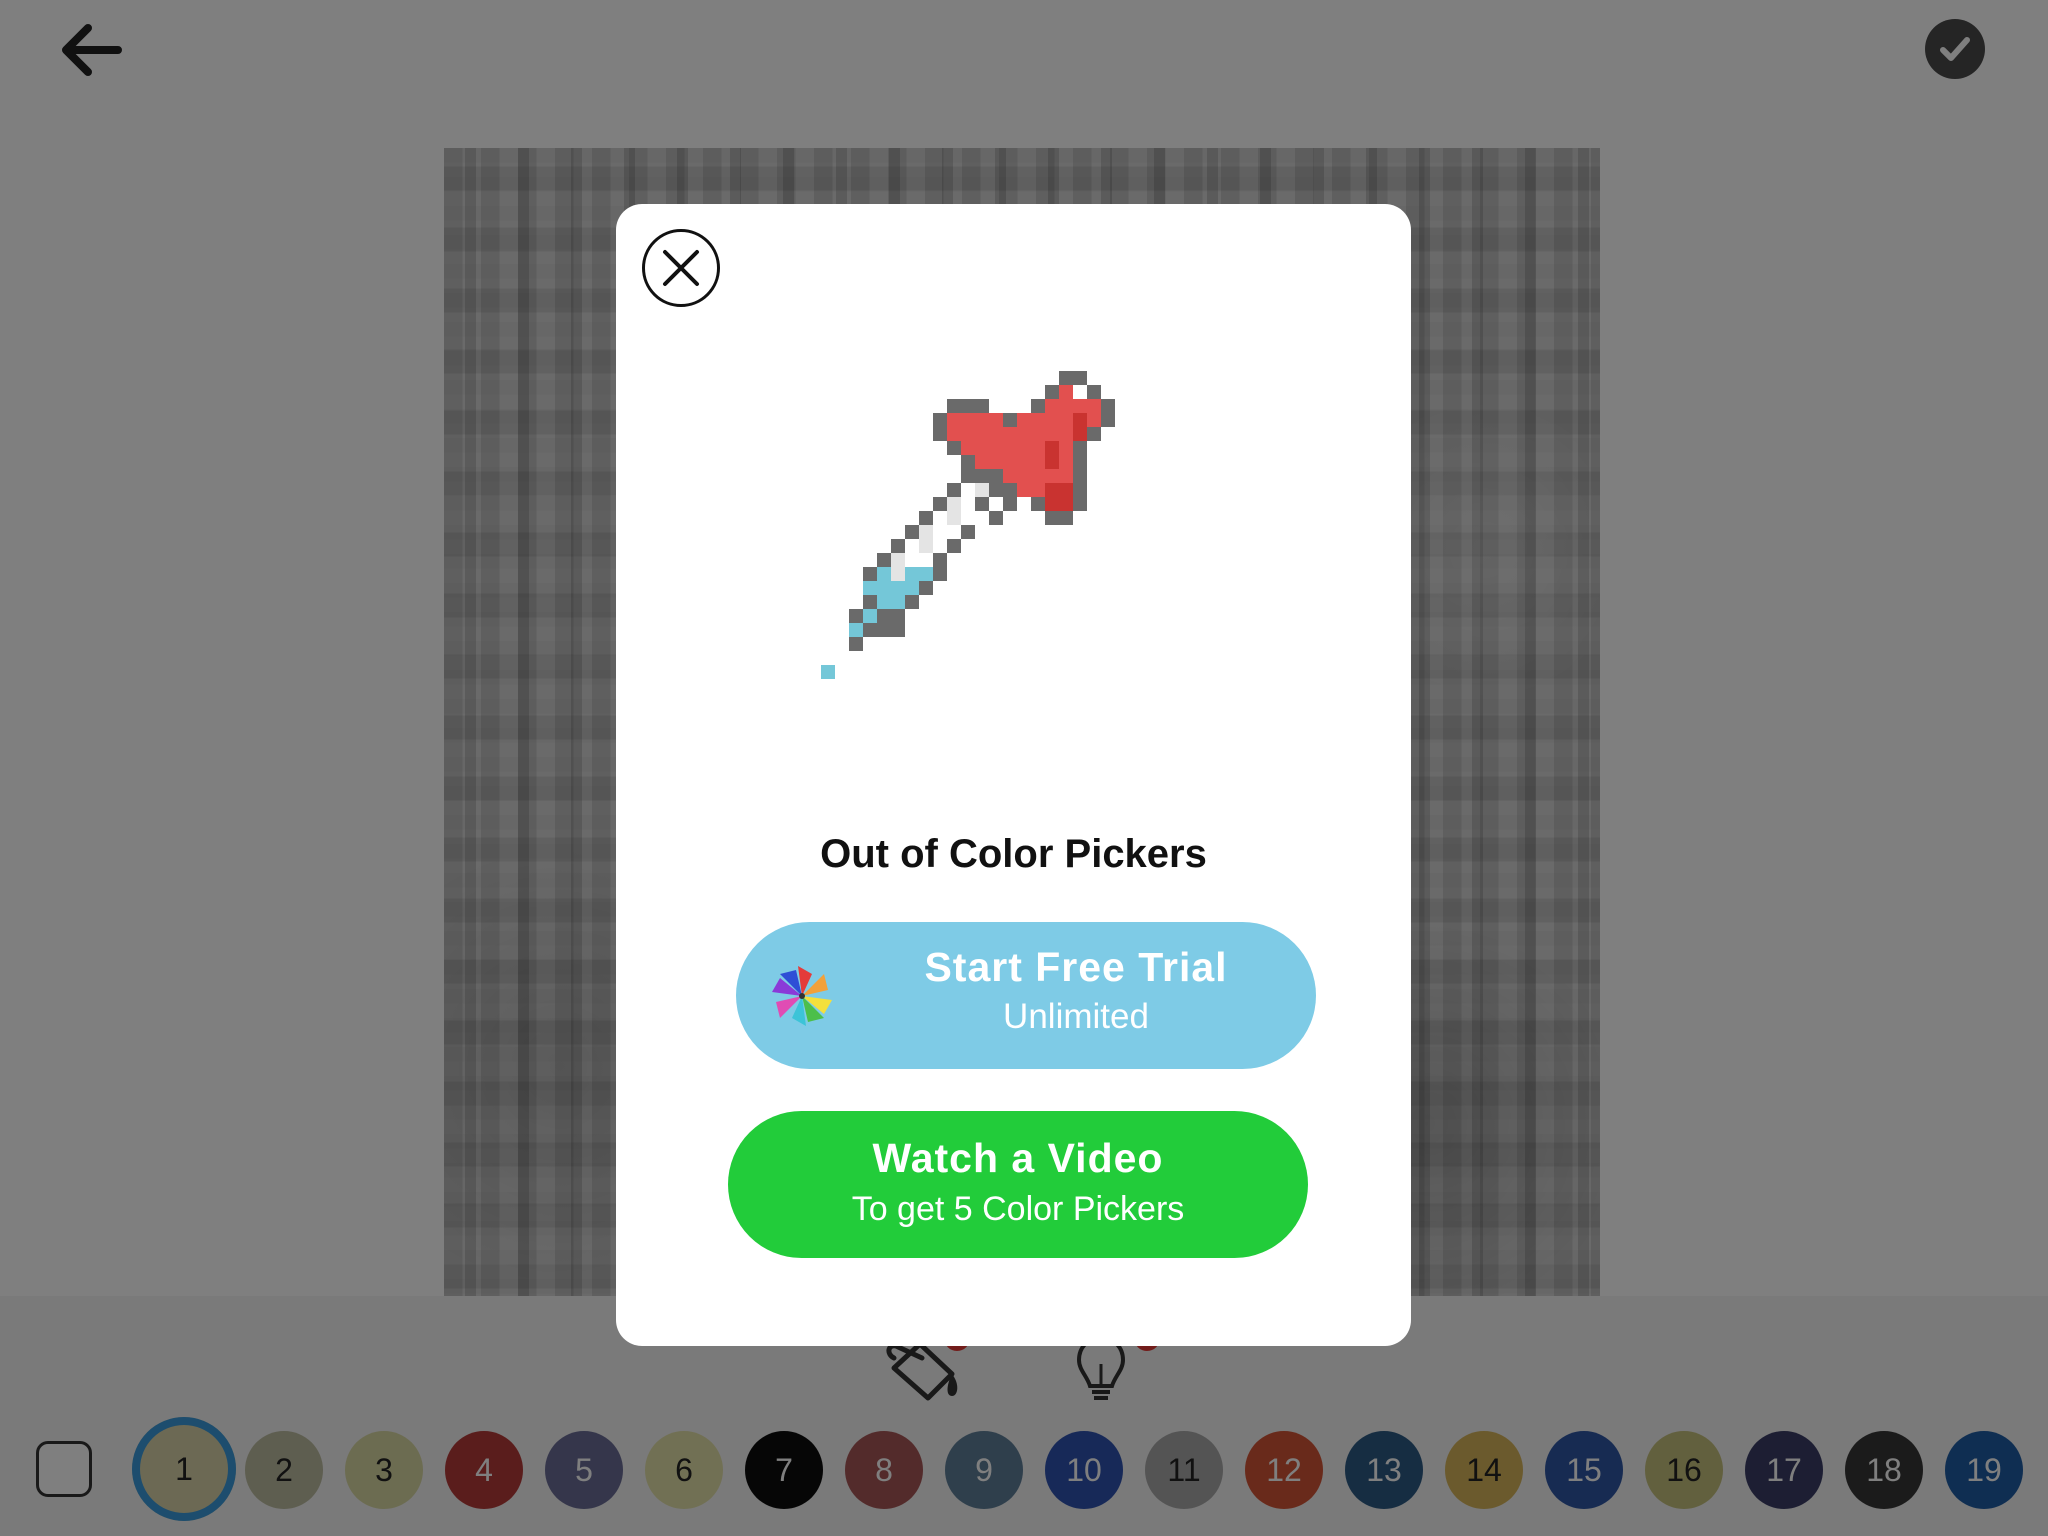 This screenshot has width=2048, height=1536. I want to click on start-free-trial-button: Start Free Trial Unlimited, so click(1026, 995).